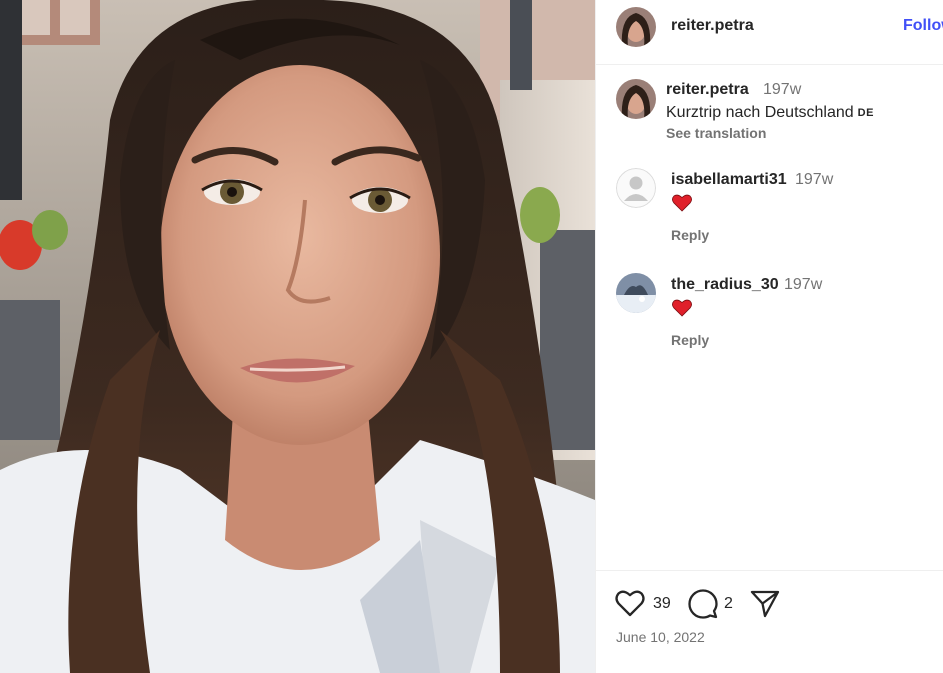 The height and width of the screenshot is (673, 943). What do you see at coordinates (636, 99) in the screenshot?
I see `caption-avatar` at bounding box center [636, 99].